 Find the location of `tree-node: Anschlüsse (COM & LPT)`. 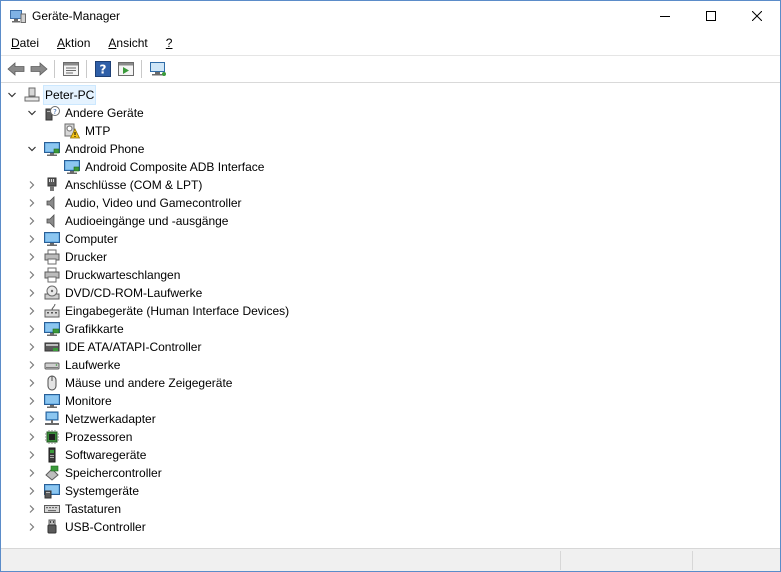

tree-node: Anschlüsse (COM & LPT) is located at coordinates (114, 185).